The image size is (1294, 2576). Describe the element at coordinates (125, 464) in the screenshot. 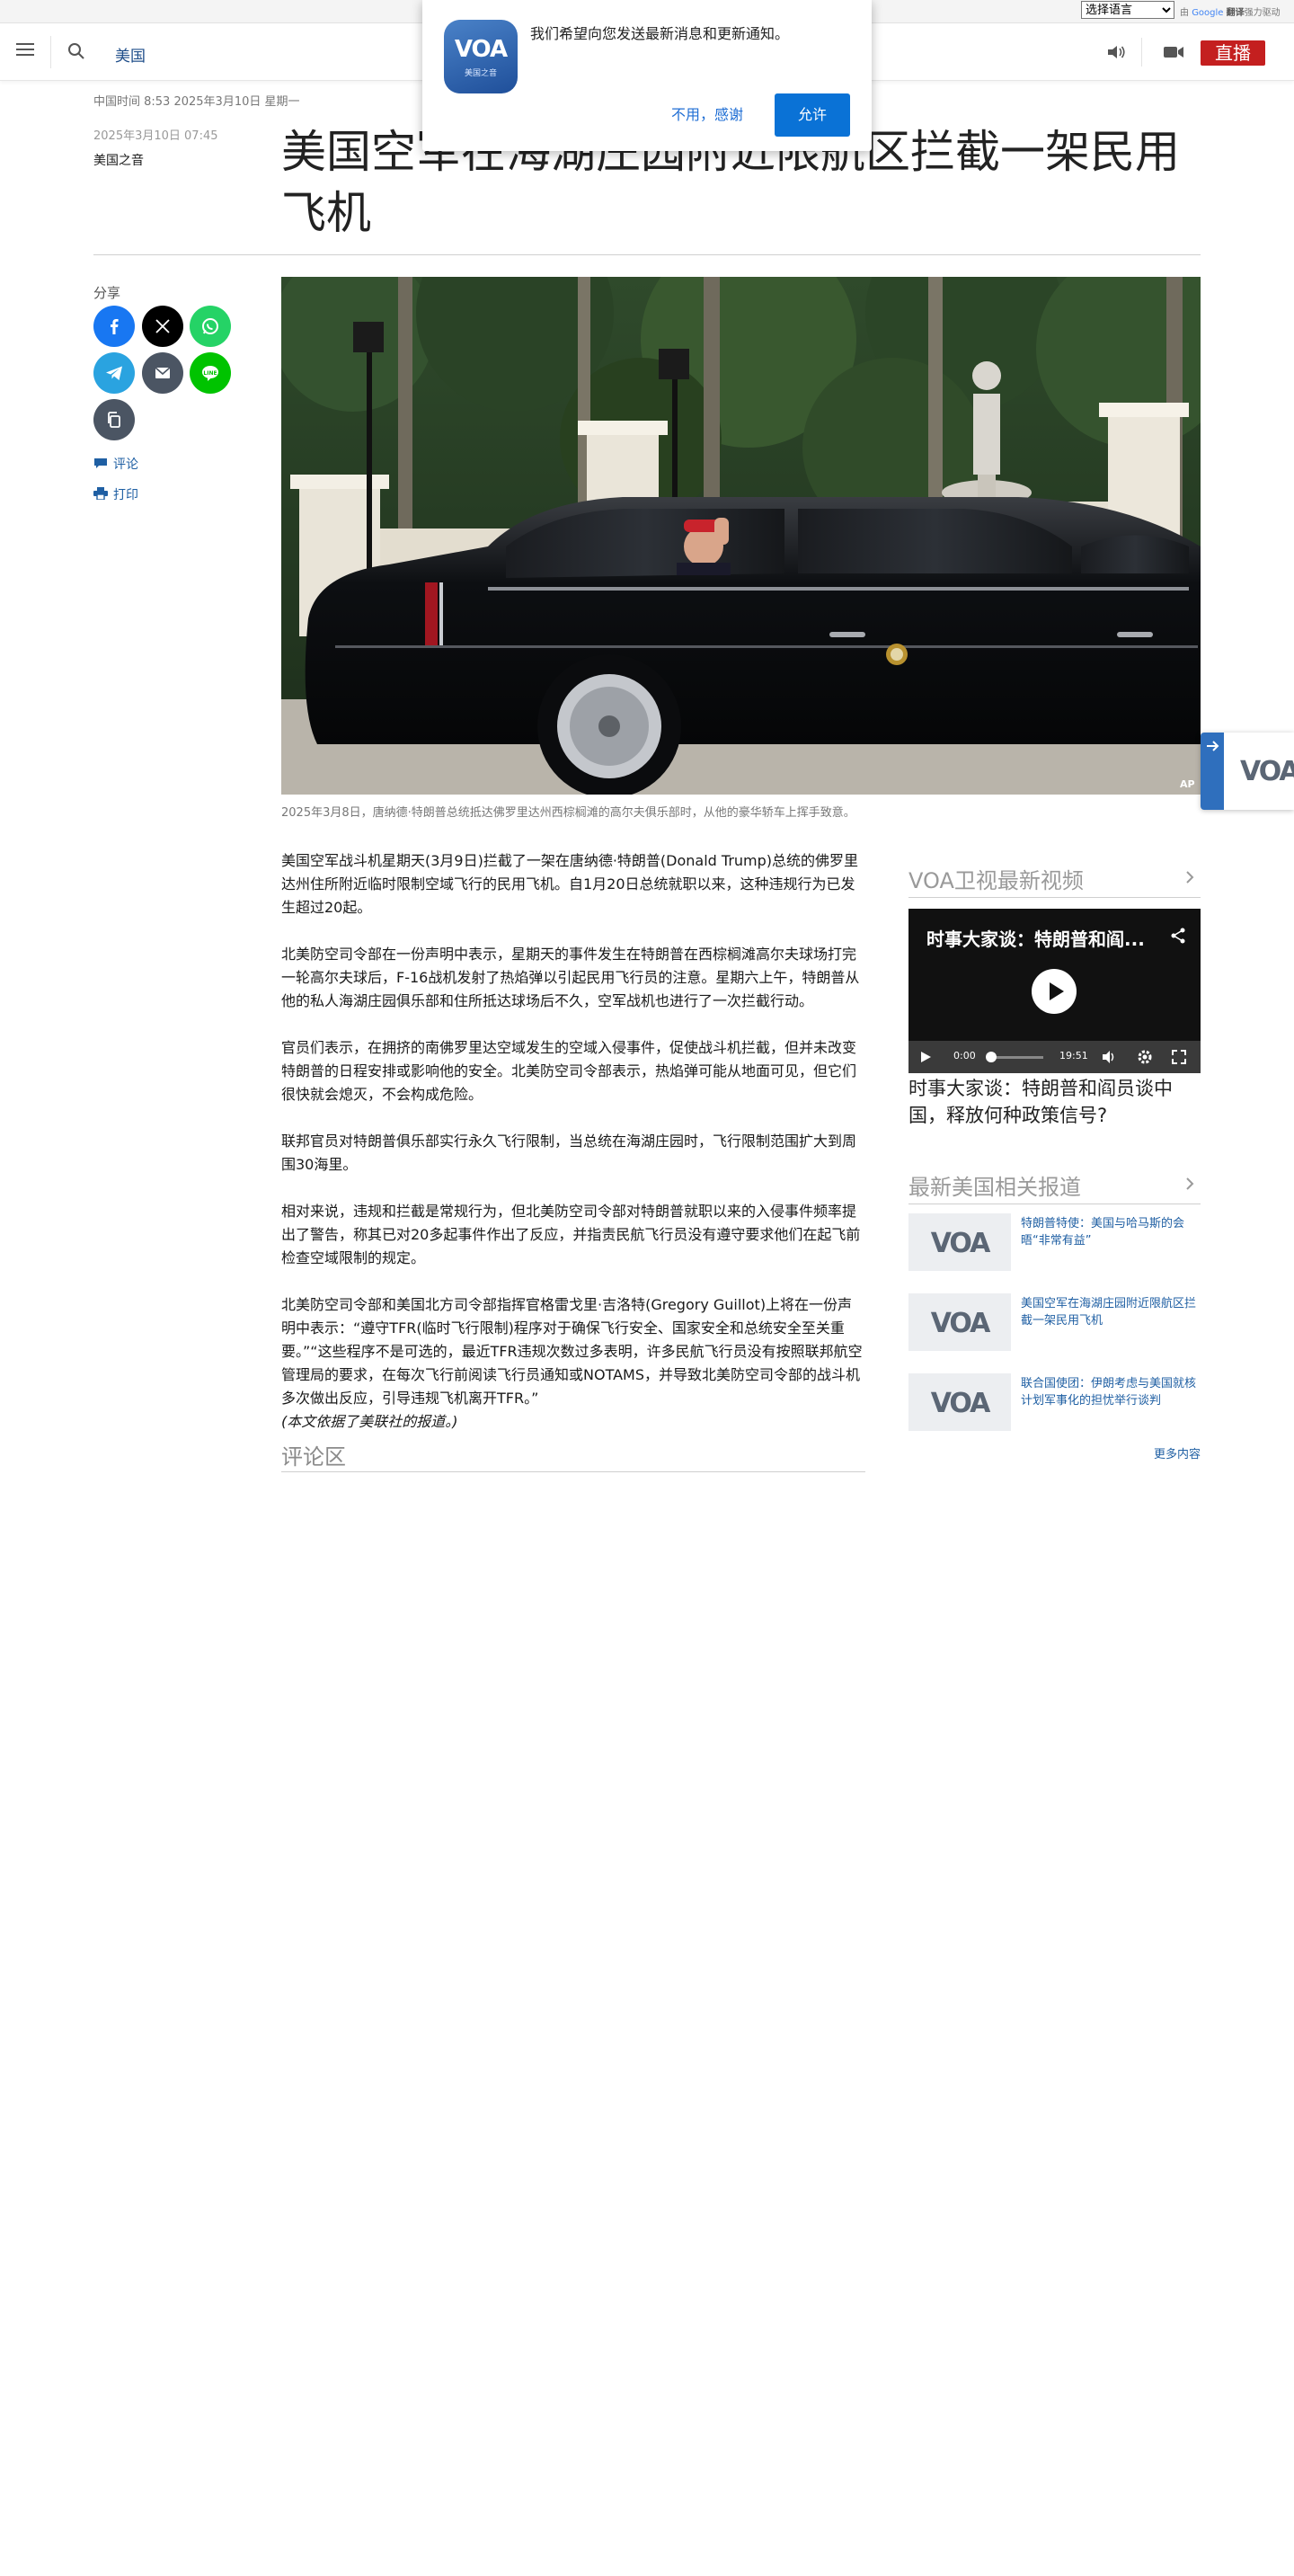

I see `comment-label: 评论` at that location.